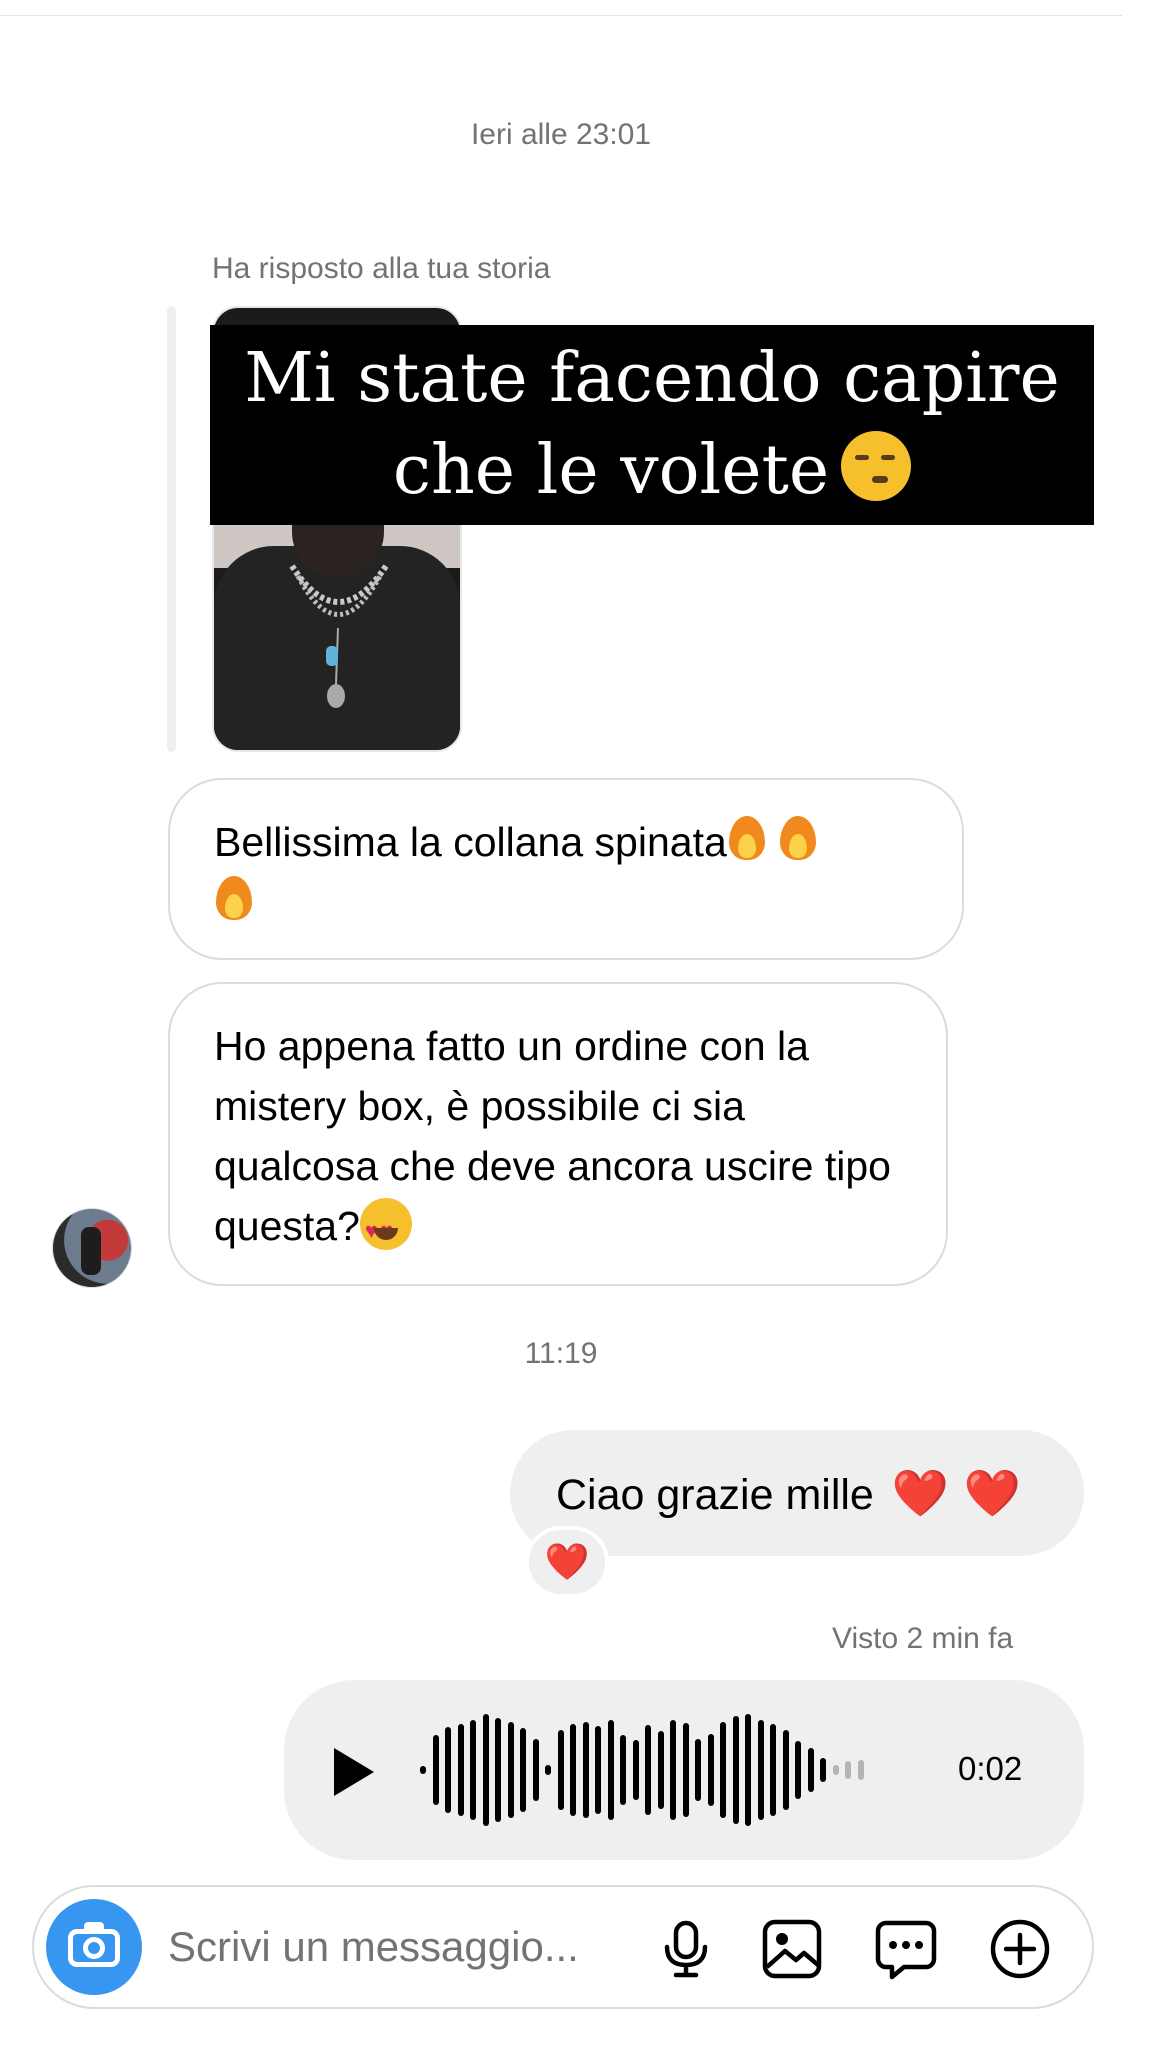 Image resolution: width=1152 pixels, height=2048 pixels. Describe the element at coordinates (990, 1768) in the screenshot. I see `voice-duration: 0:02` at that location.